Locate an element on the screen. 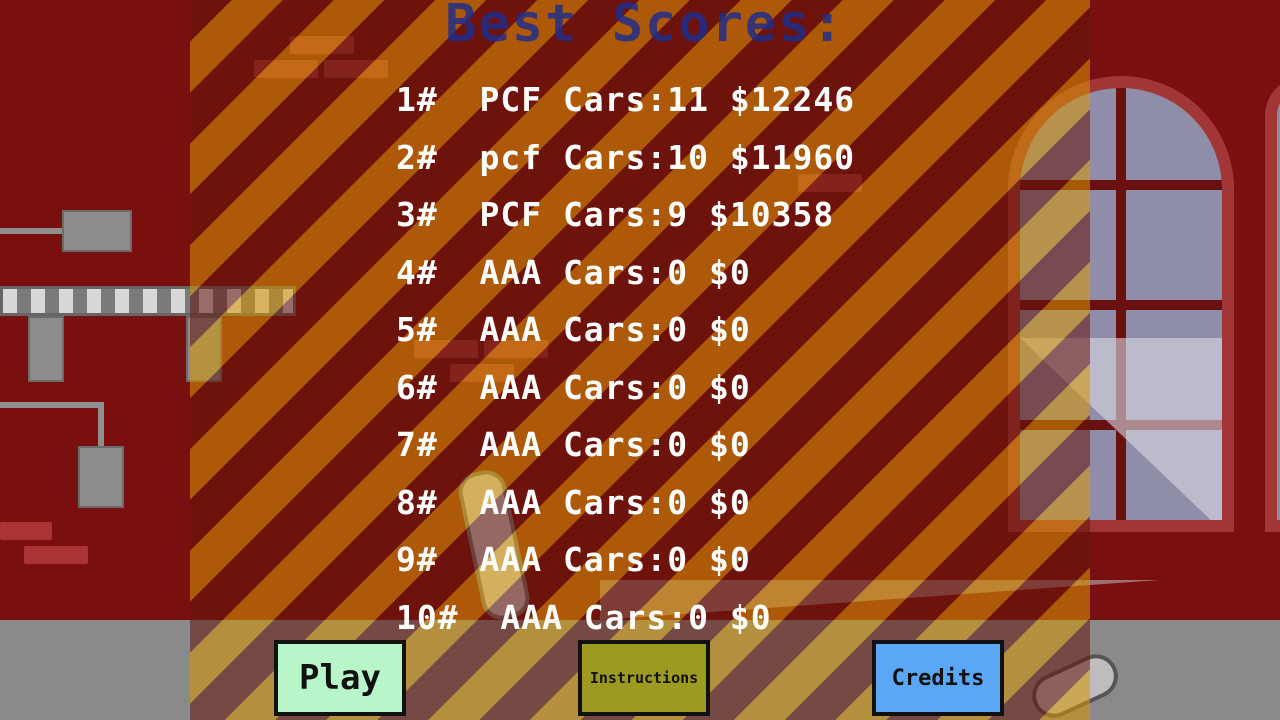 Image resolution: width=1280 pixels, height=720 pixels. score-row: 7# AAA Cars:0 $0 is located at coordinates (573, 444).